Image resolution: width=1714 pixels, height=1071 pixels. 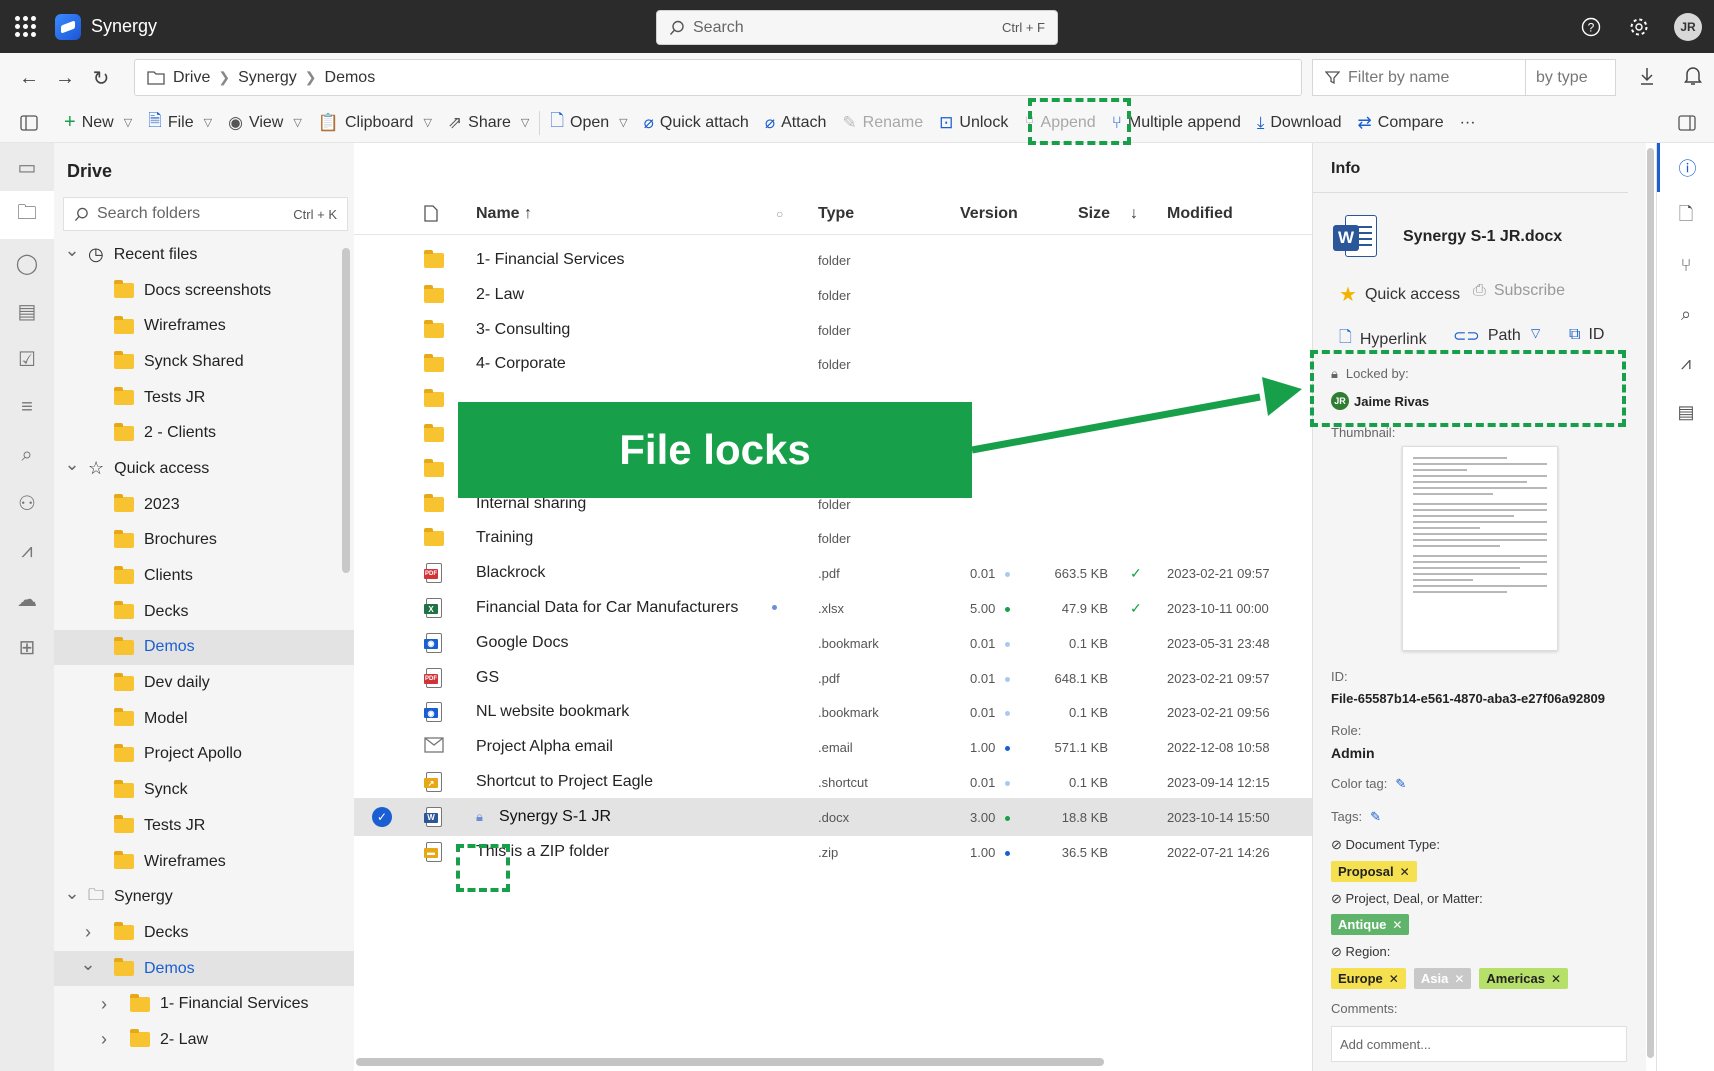 I want to click on people-icon: ⚇, so click(x=27, y=503).